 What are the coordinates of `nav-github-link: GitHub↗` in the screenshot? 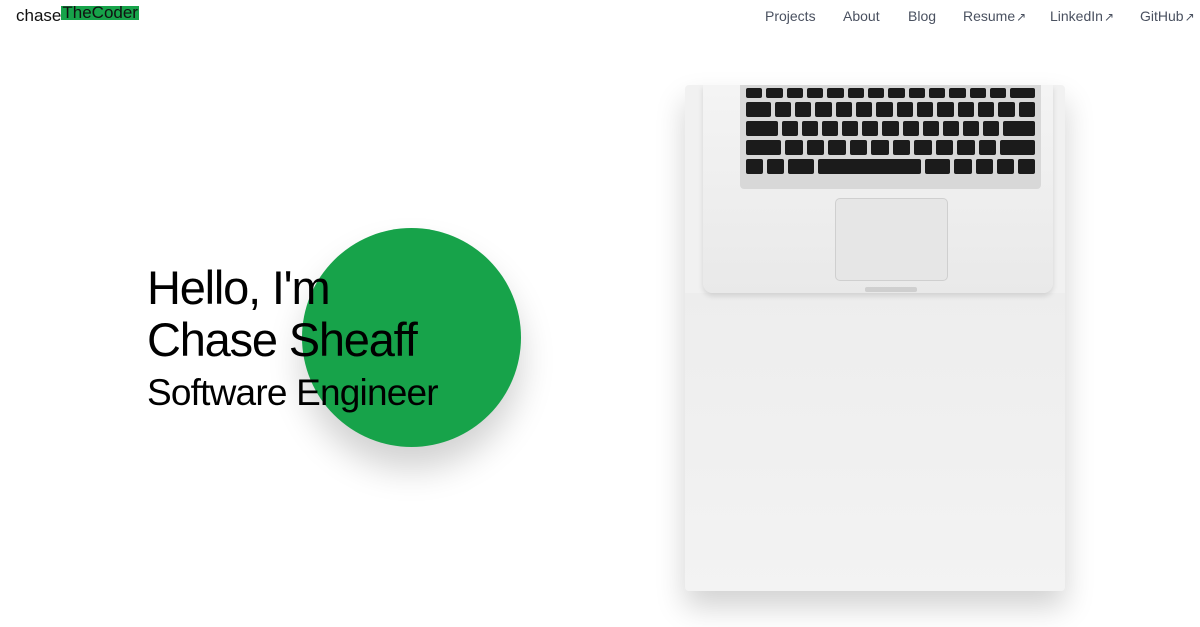 It's located at (1167, 16).